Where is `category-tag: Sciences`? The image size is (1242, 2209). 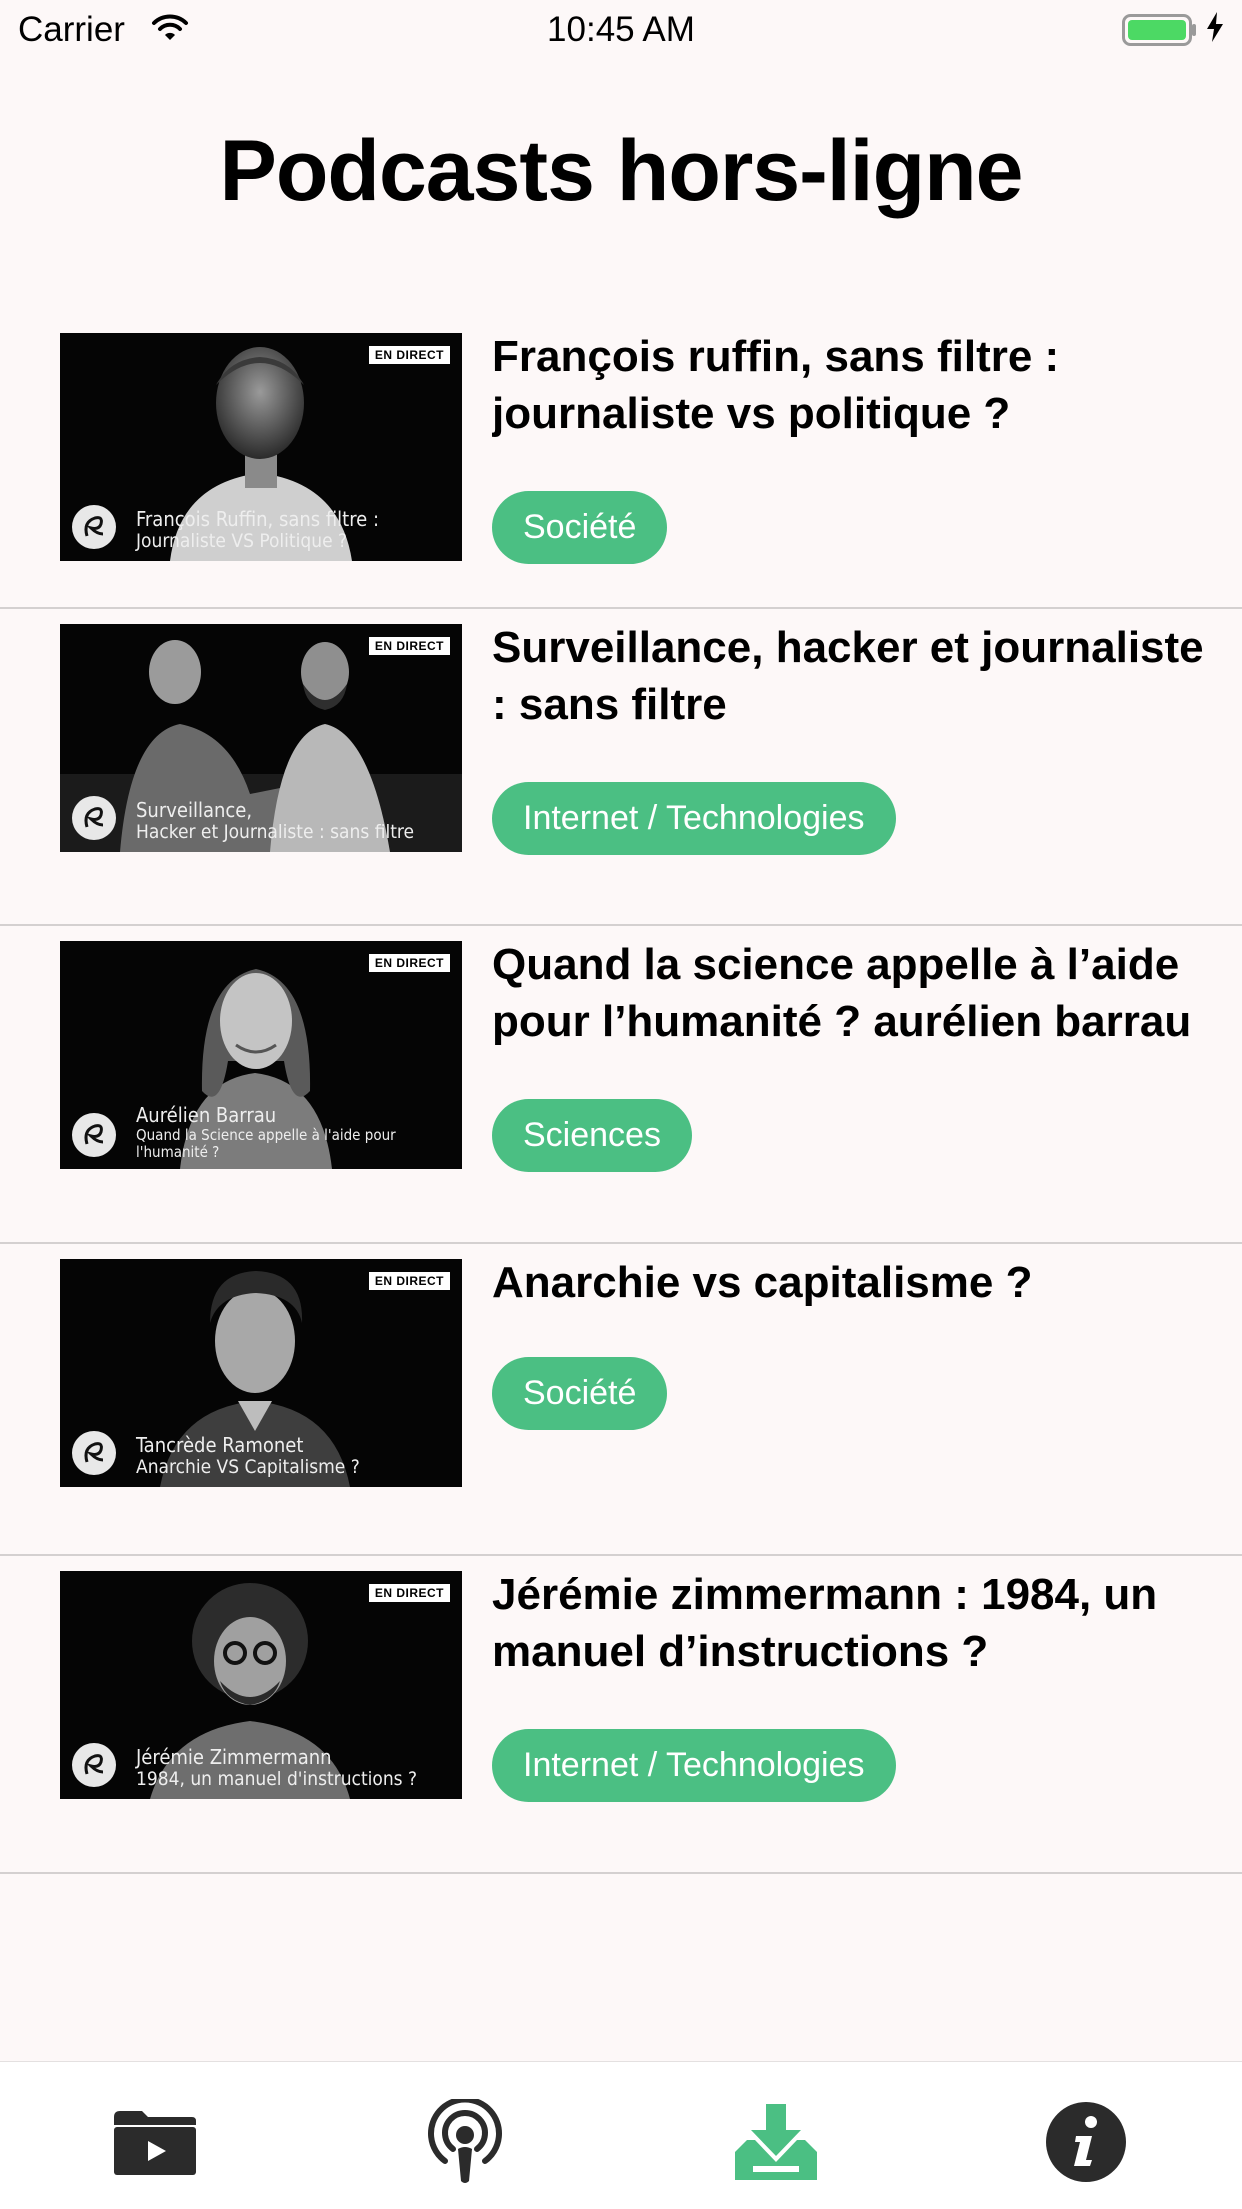
category-tag: Sciences is located at coordinates (592, 1135).